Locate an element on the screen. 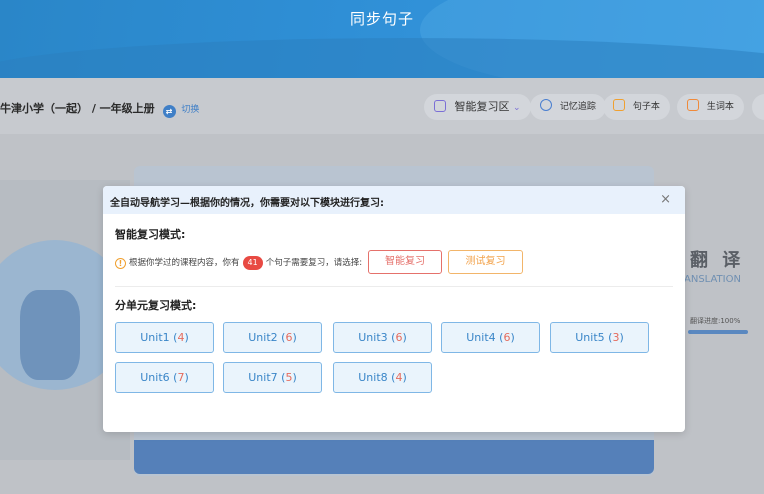 The width and height of the screenshot is (764, 494). sentence-book-label: 句子本 is located at coordinates (646, 107).